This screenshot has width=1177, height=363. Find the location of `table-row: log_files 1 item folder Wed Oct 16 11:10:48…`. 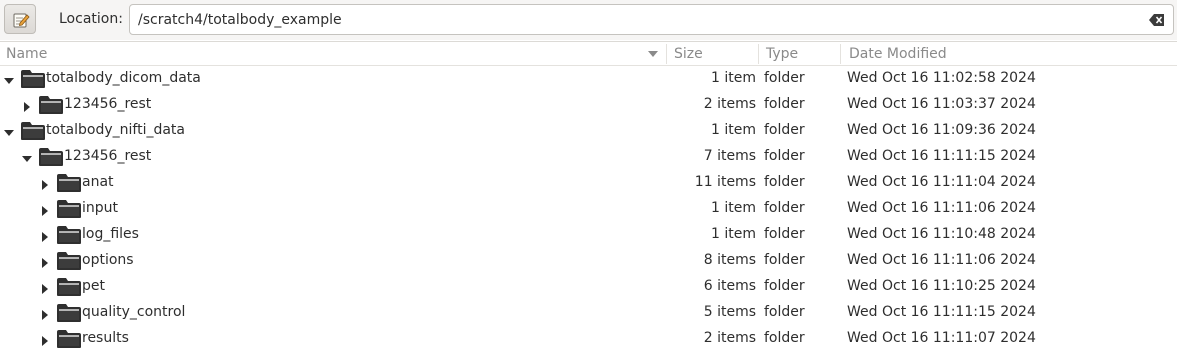

table-row: log_files 1 item folder Wed Oct 16 11:10:48… is located at coordinates (588, 235).